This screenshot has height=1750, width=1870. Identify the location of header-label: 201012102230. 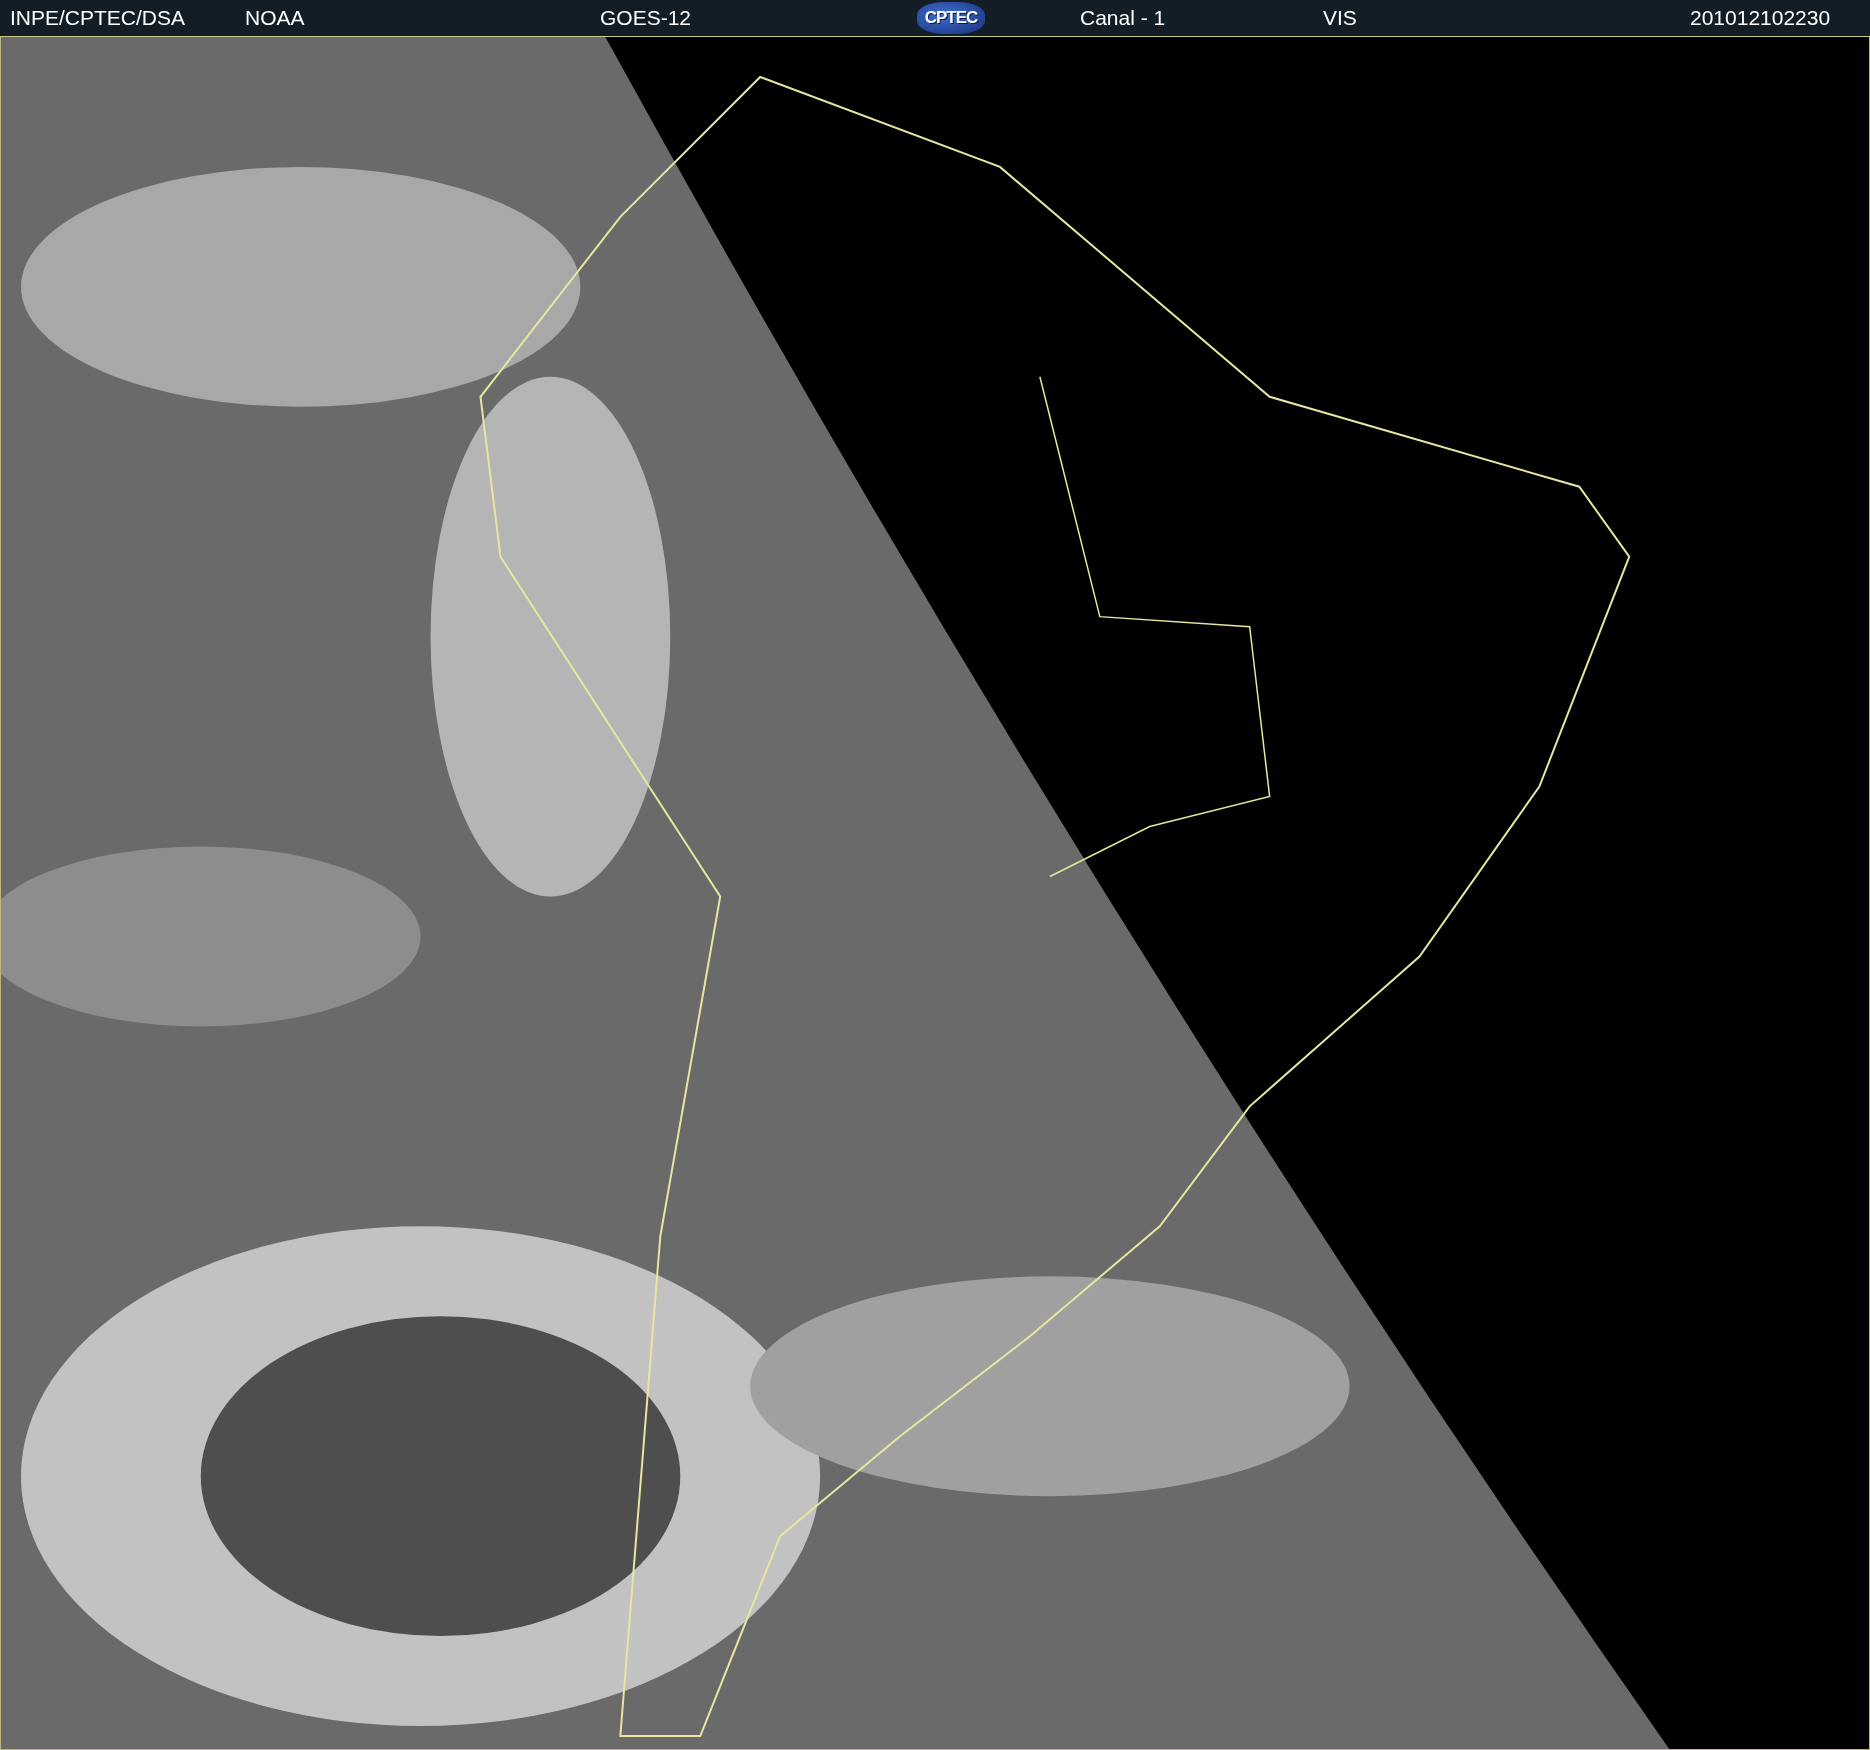
(1760, 18).